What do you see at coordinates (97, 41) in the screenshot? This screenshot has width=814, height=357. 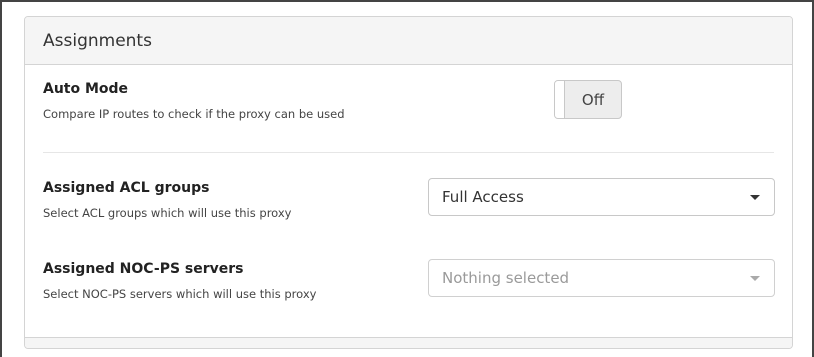 I see `panel-title: Assignments` at bounding box center [97, 41].